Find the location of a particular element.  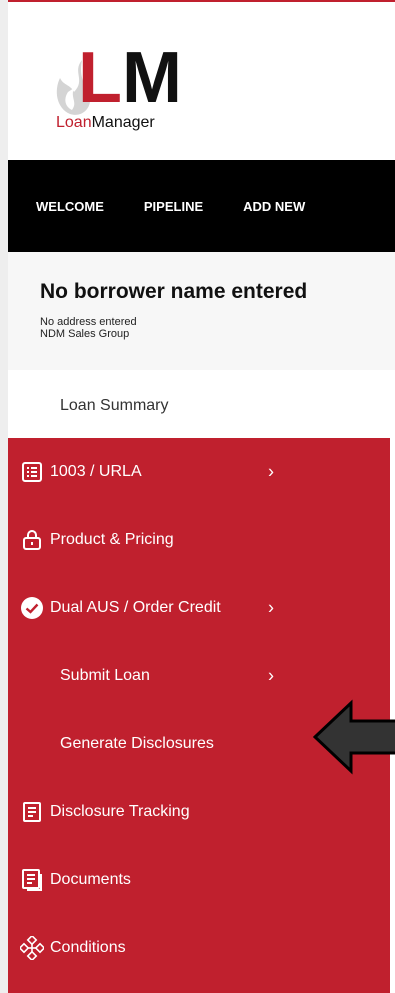

menu-item-1003-urla: 1003 / URLA › is located at coordinates (199, 472).